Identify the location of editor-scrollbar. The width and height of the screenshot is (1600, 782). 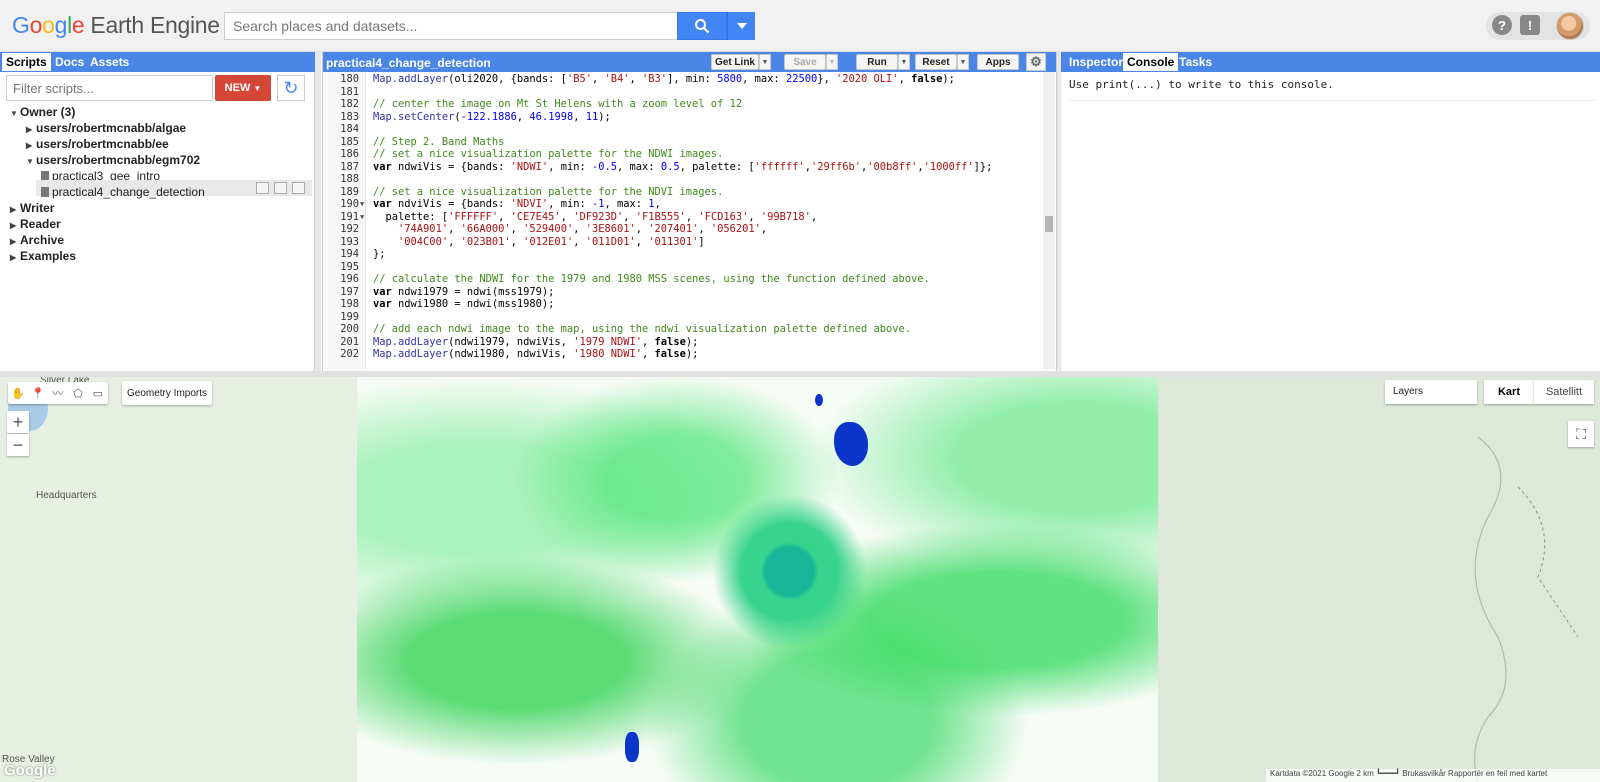
(1049, 220).